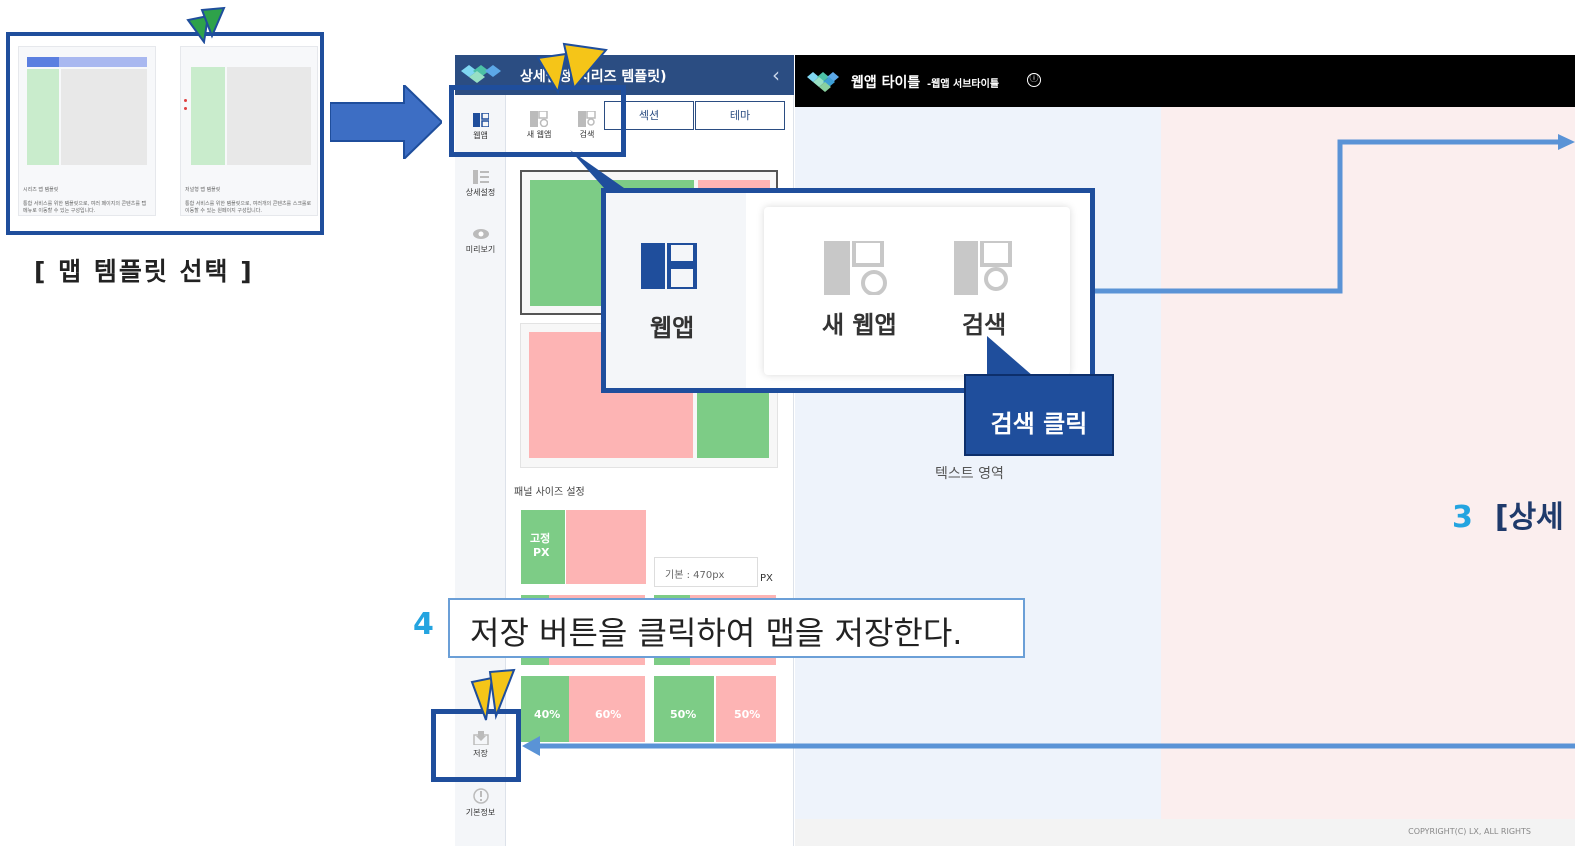 This screenshot has width=1575, height=846. I want to click on step-instruction: 저장 버튼을 클릭하여 맵을 저장한다., so click(736, 628).